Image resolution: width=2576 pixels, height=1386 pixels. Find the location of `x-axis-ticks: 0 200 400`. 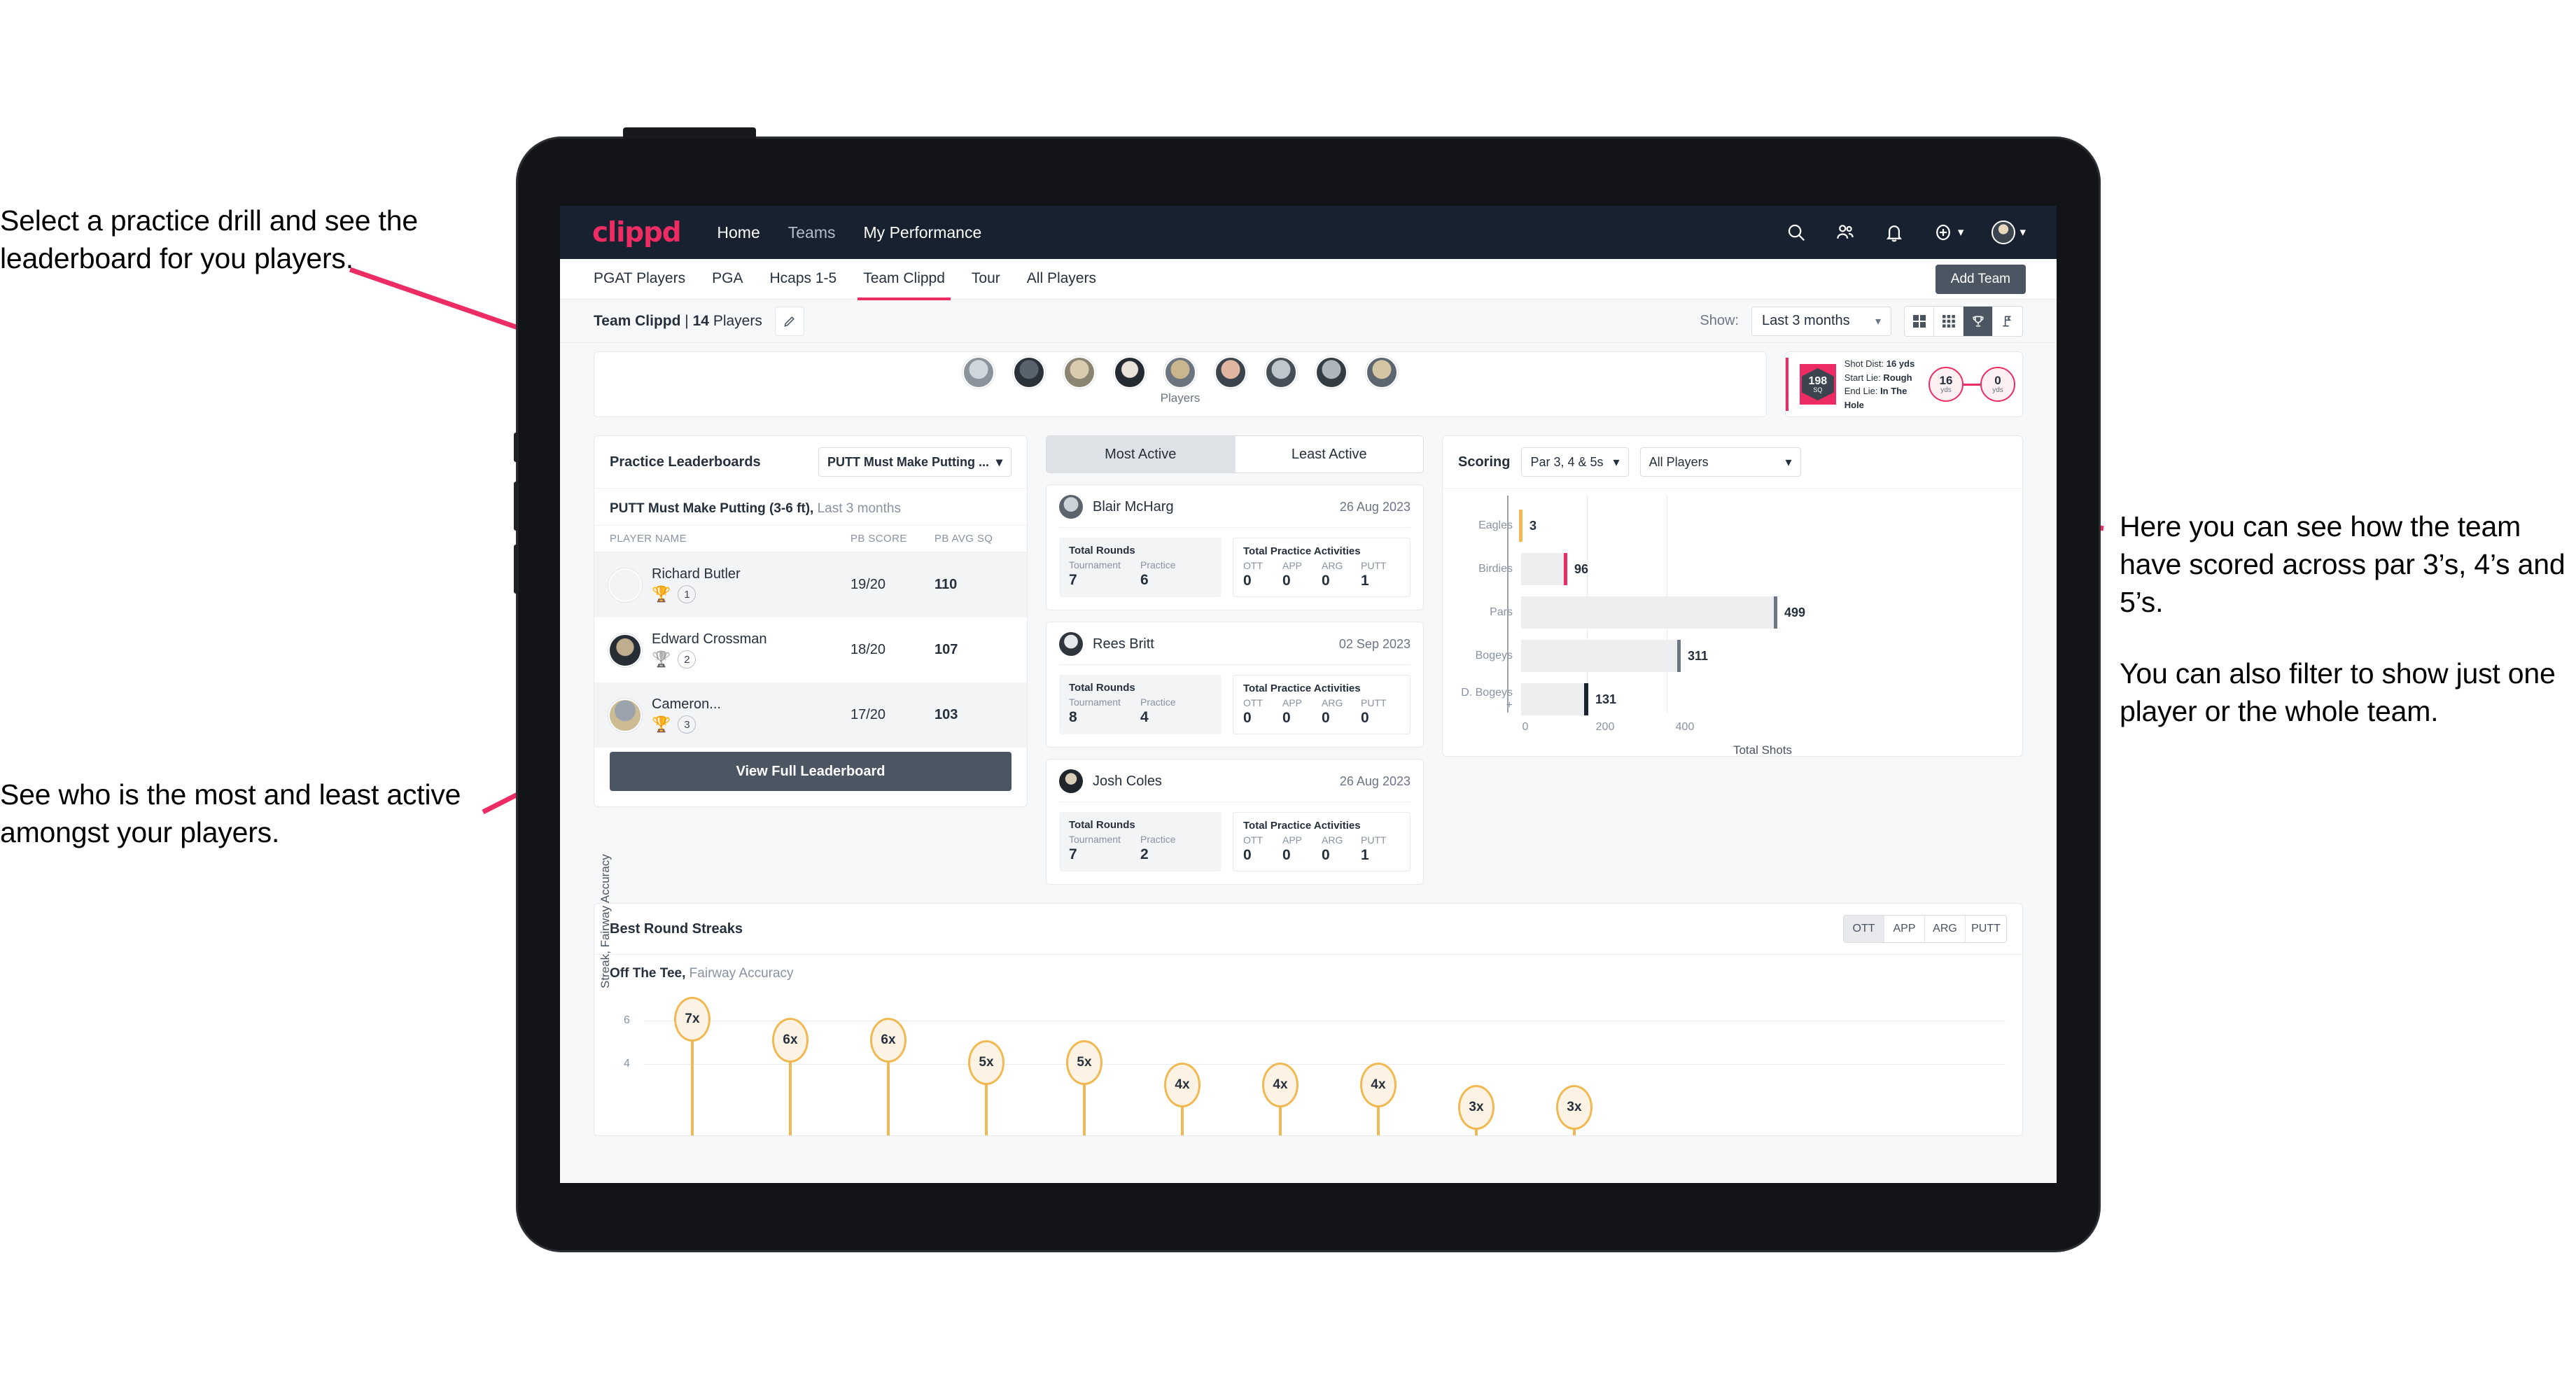

x-axis-ticks: 0 200 400 is located at coordinates (1762, 731).